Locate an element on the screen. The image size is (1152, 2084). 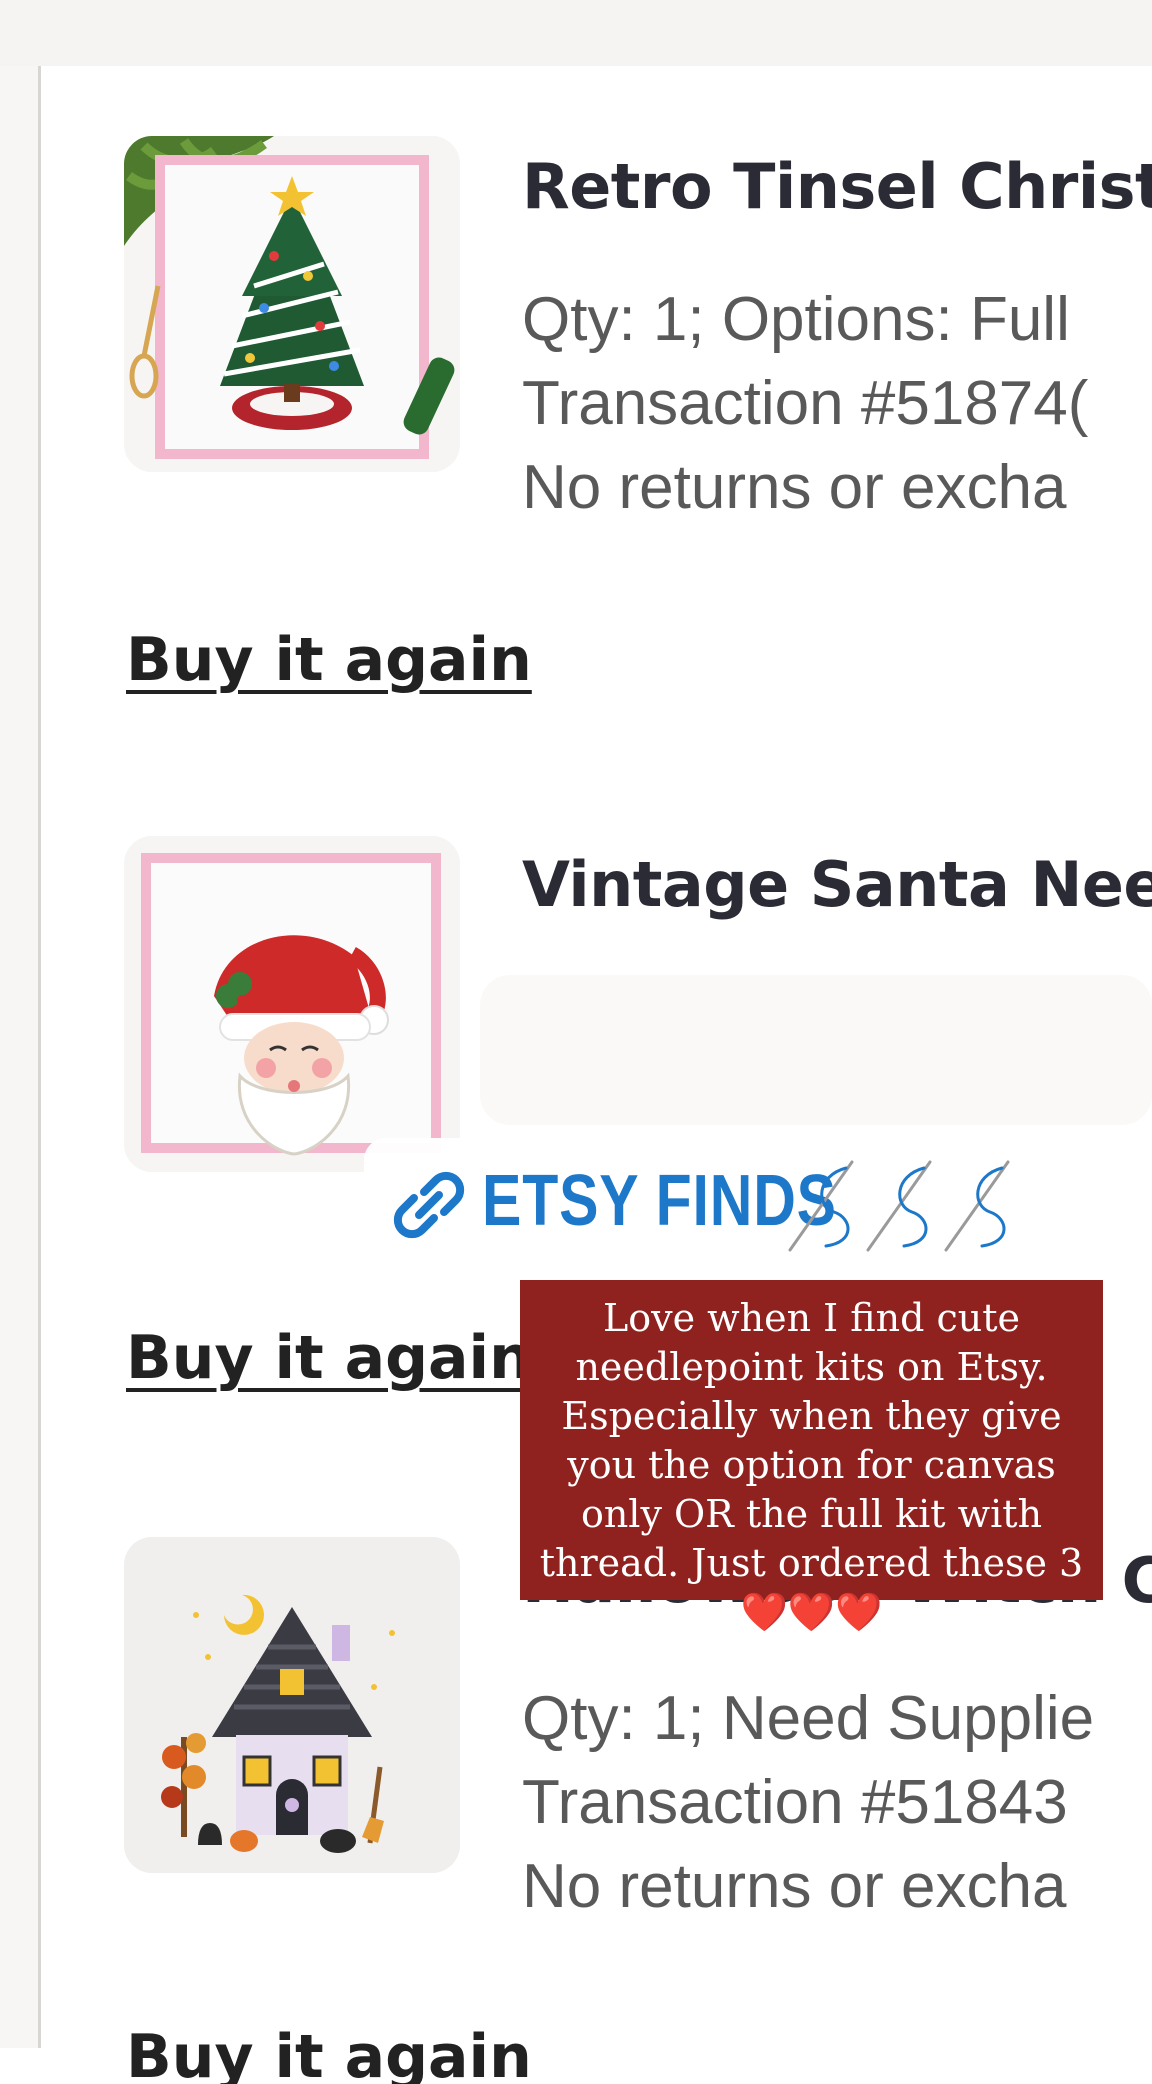
link-icon is located at coordinates (429, 1205).